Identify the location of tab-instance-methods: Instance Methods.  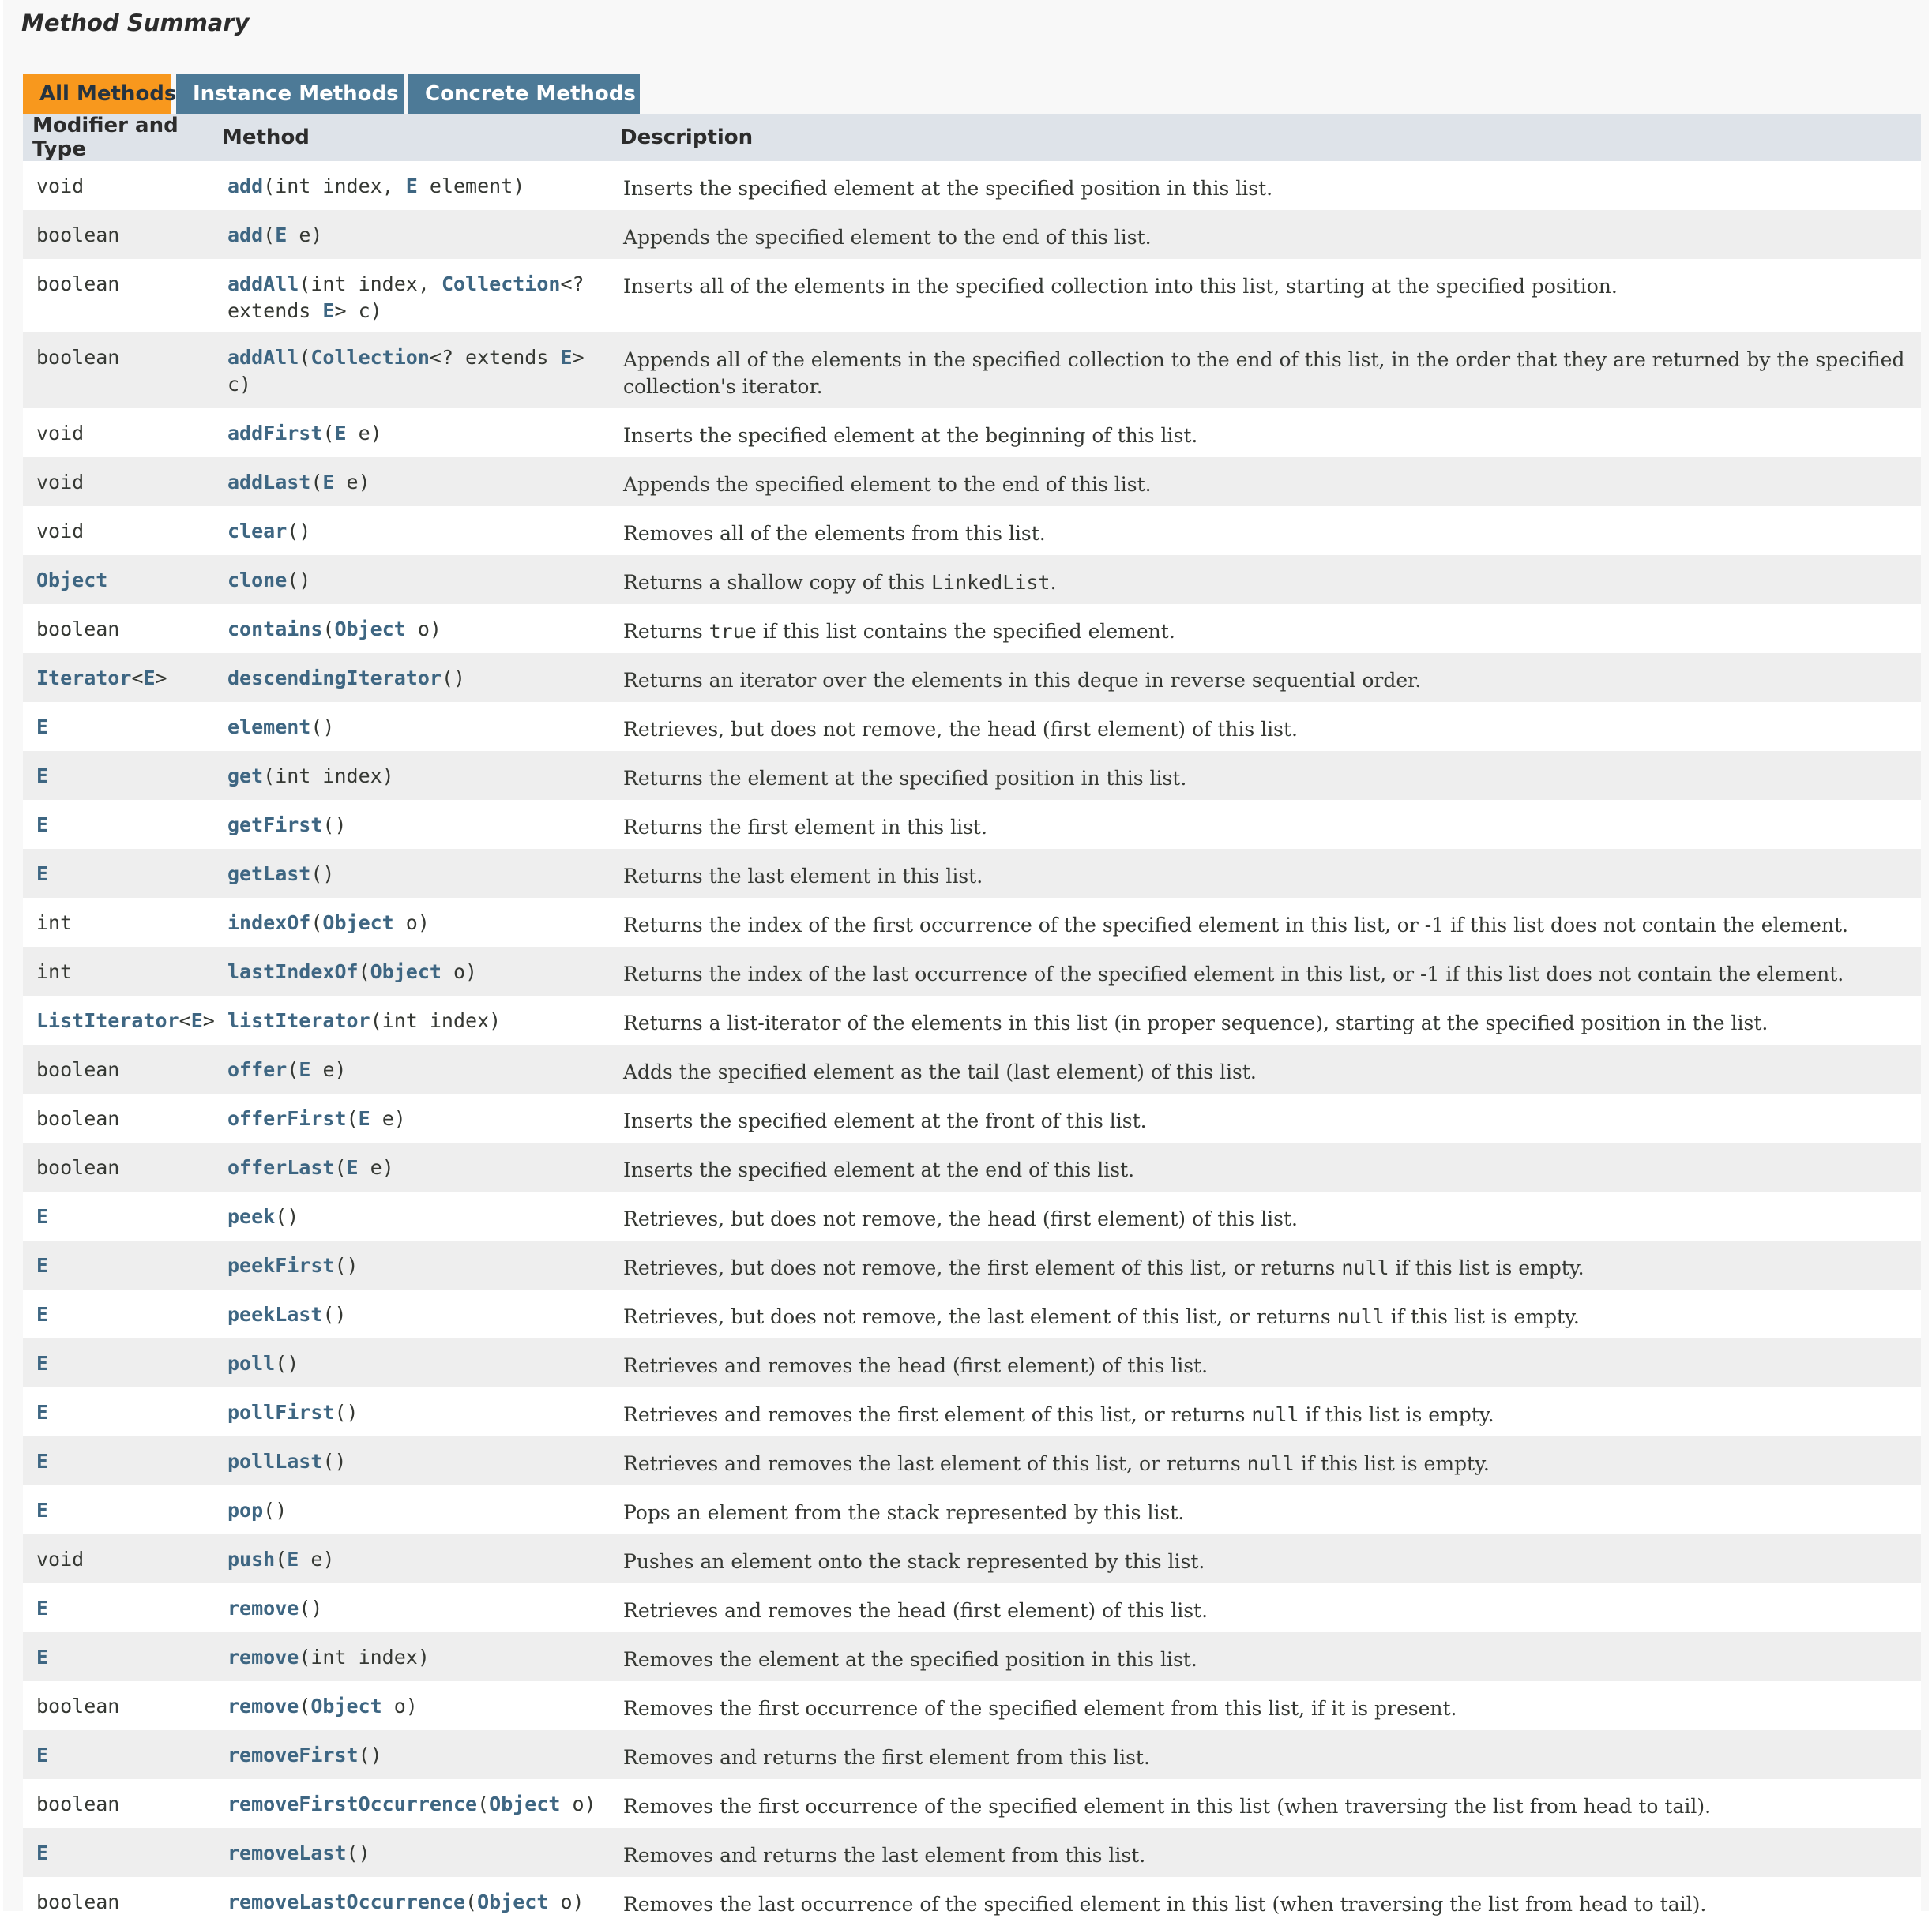
(290, 94).